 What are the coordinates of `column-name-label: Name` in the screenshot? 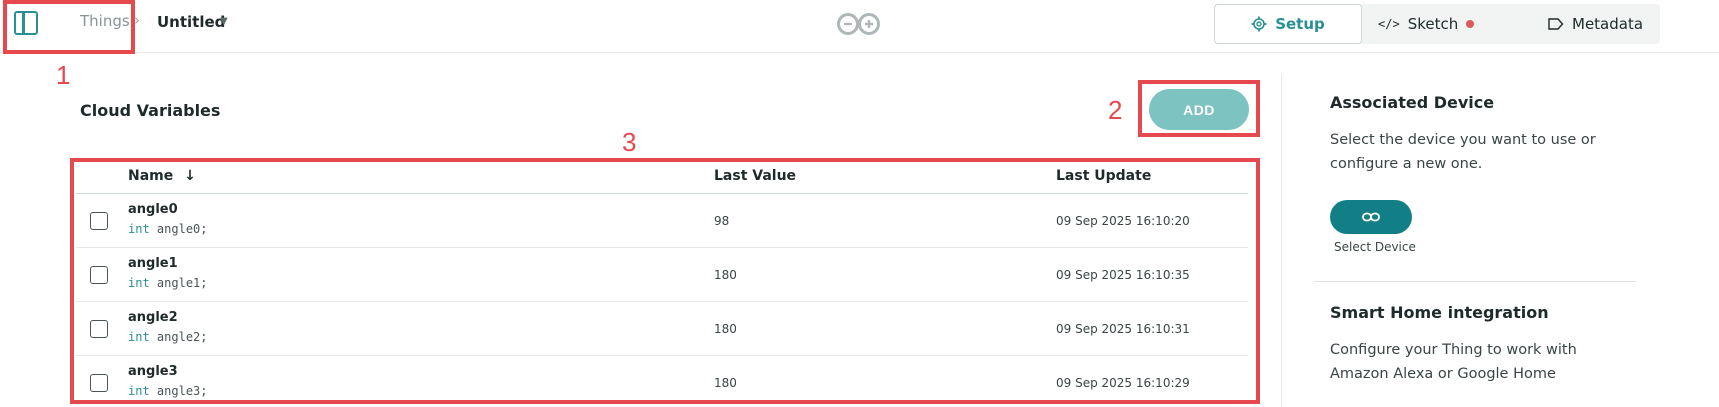 It's located at (151, 176).